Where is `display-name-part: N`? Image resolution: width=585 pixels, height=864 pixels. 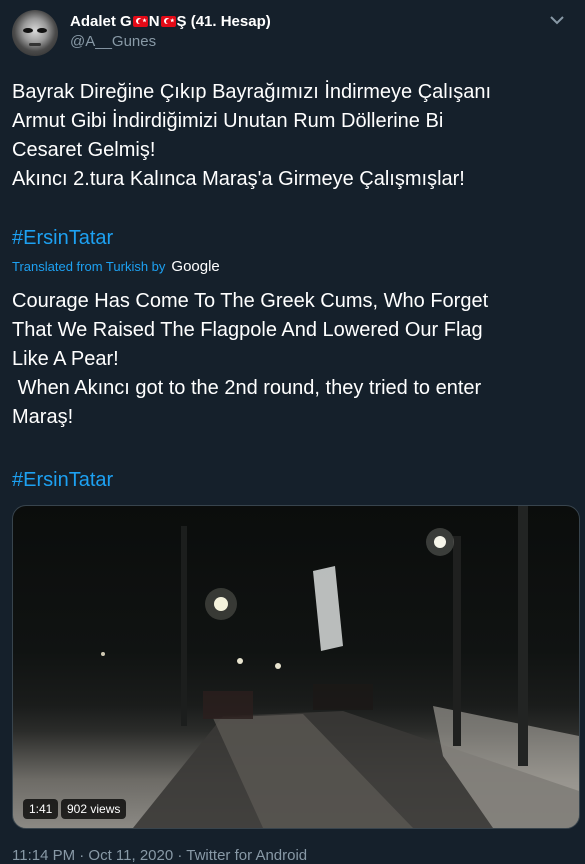 display-name-part: N is located at coordinates (154, 21).